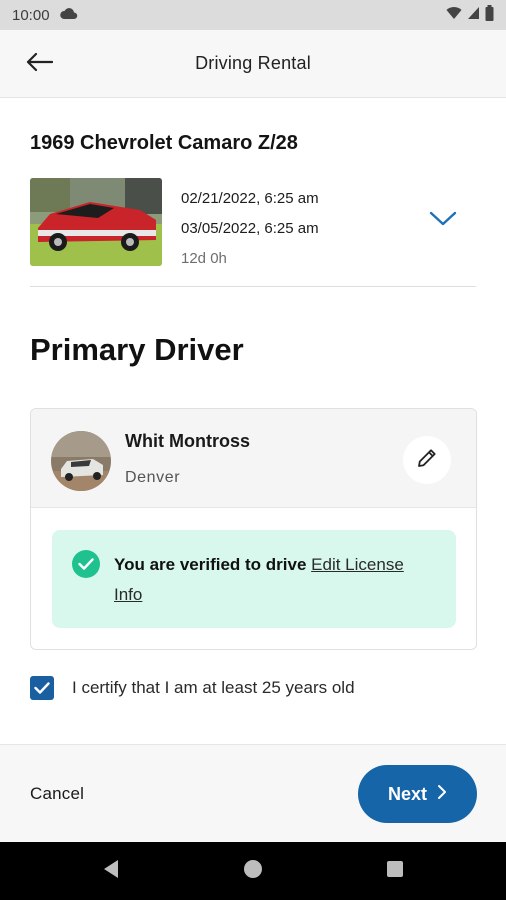 Image resolution: width=506 pixels, height=900 pixels. I want to click on end-datetime: 03/05/2022, 6:25 am, so click(250, 229).